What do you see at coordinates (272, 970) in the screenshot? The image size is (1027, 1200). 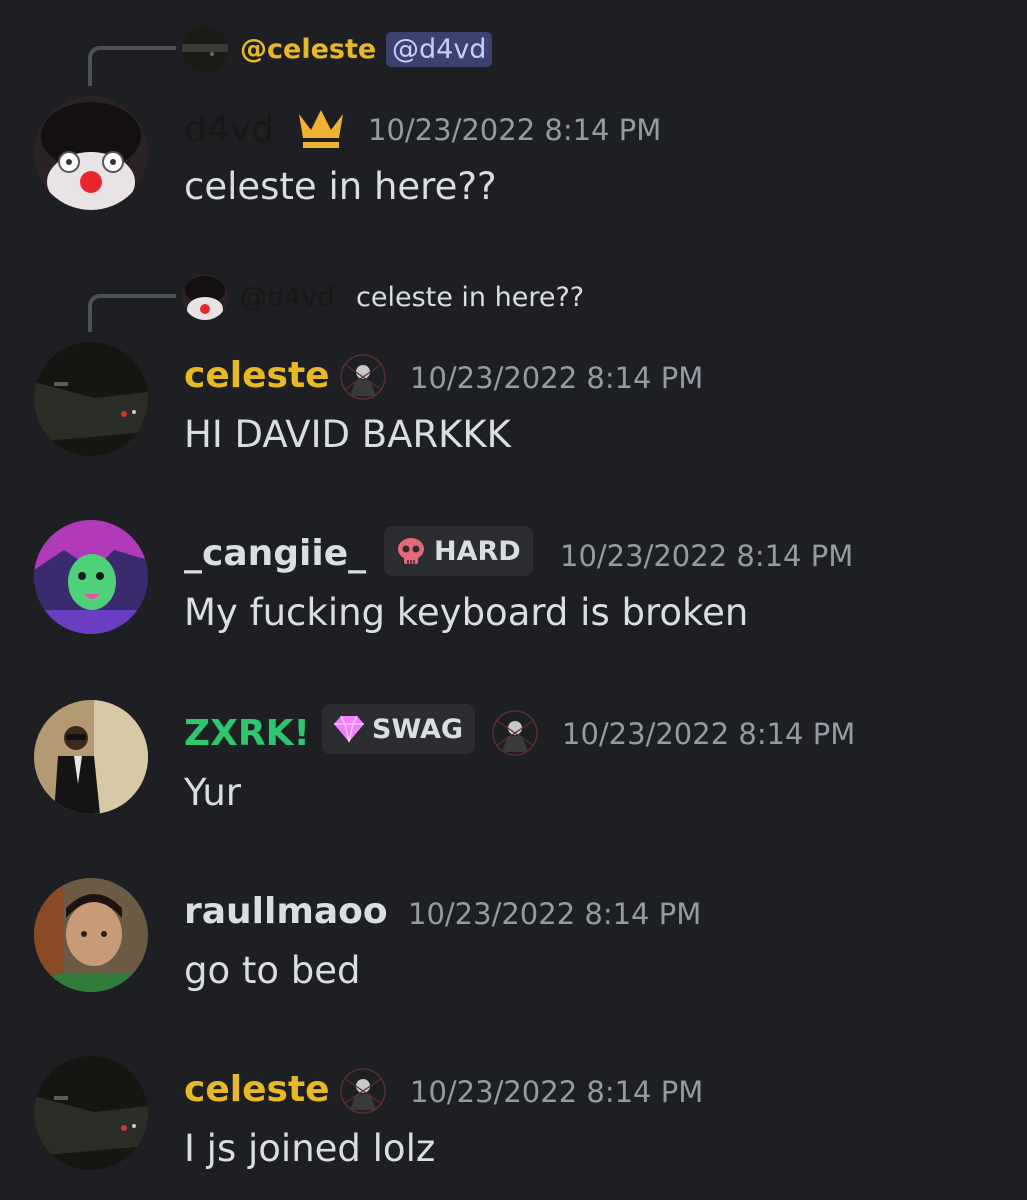 I see `message-text: go to bed` at bounding box center [272, 970].